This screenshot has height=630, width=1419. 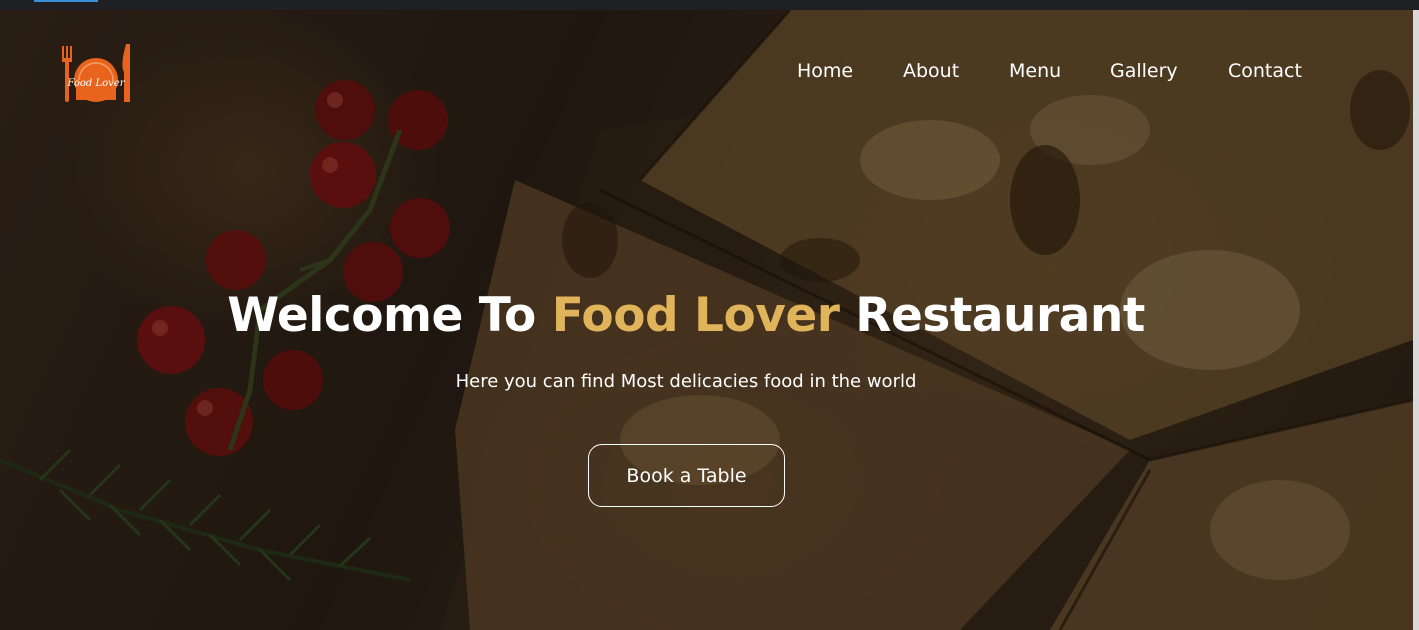 What do you see at coordinates (389, 315) in the screenshot?
I see `hero-title-part1: Welcome To` at bounding box center [389, 315].